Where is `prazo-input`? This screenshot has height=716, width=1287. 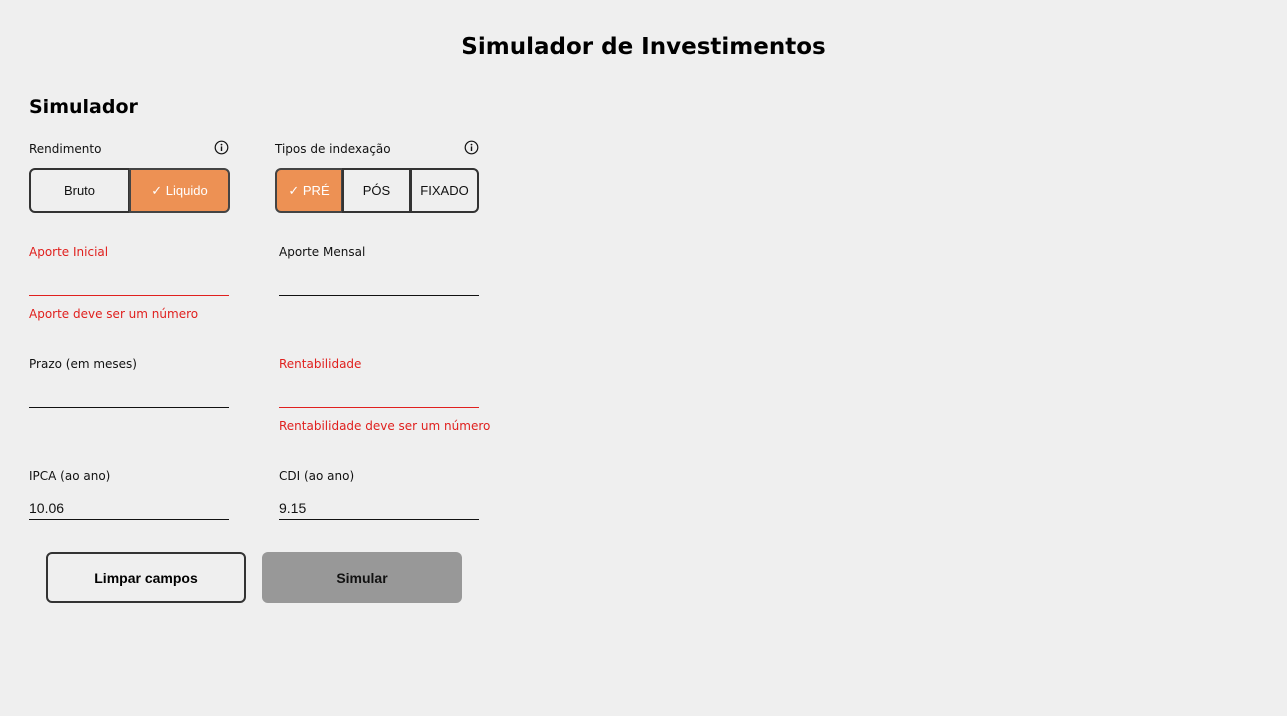 prazo-input is located at coordinates (129, 396).